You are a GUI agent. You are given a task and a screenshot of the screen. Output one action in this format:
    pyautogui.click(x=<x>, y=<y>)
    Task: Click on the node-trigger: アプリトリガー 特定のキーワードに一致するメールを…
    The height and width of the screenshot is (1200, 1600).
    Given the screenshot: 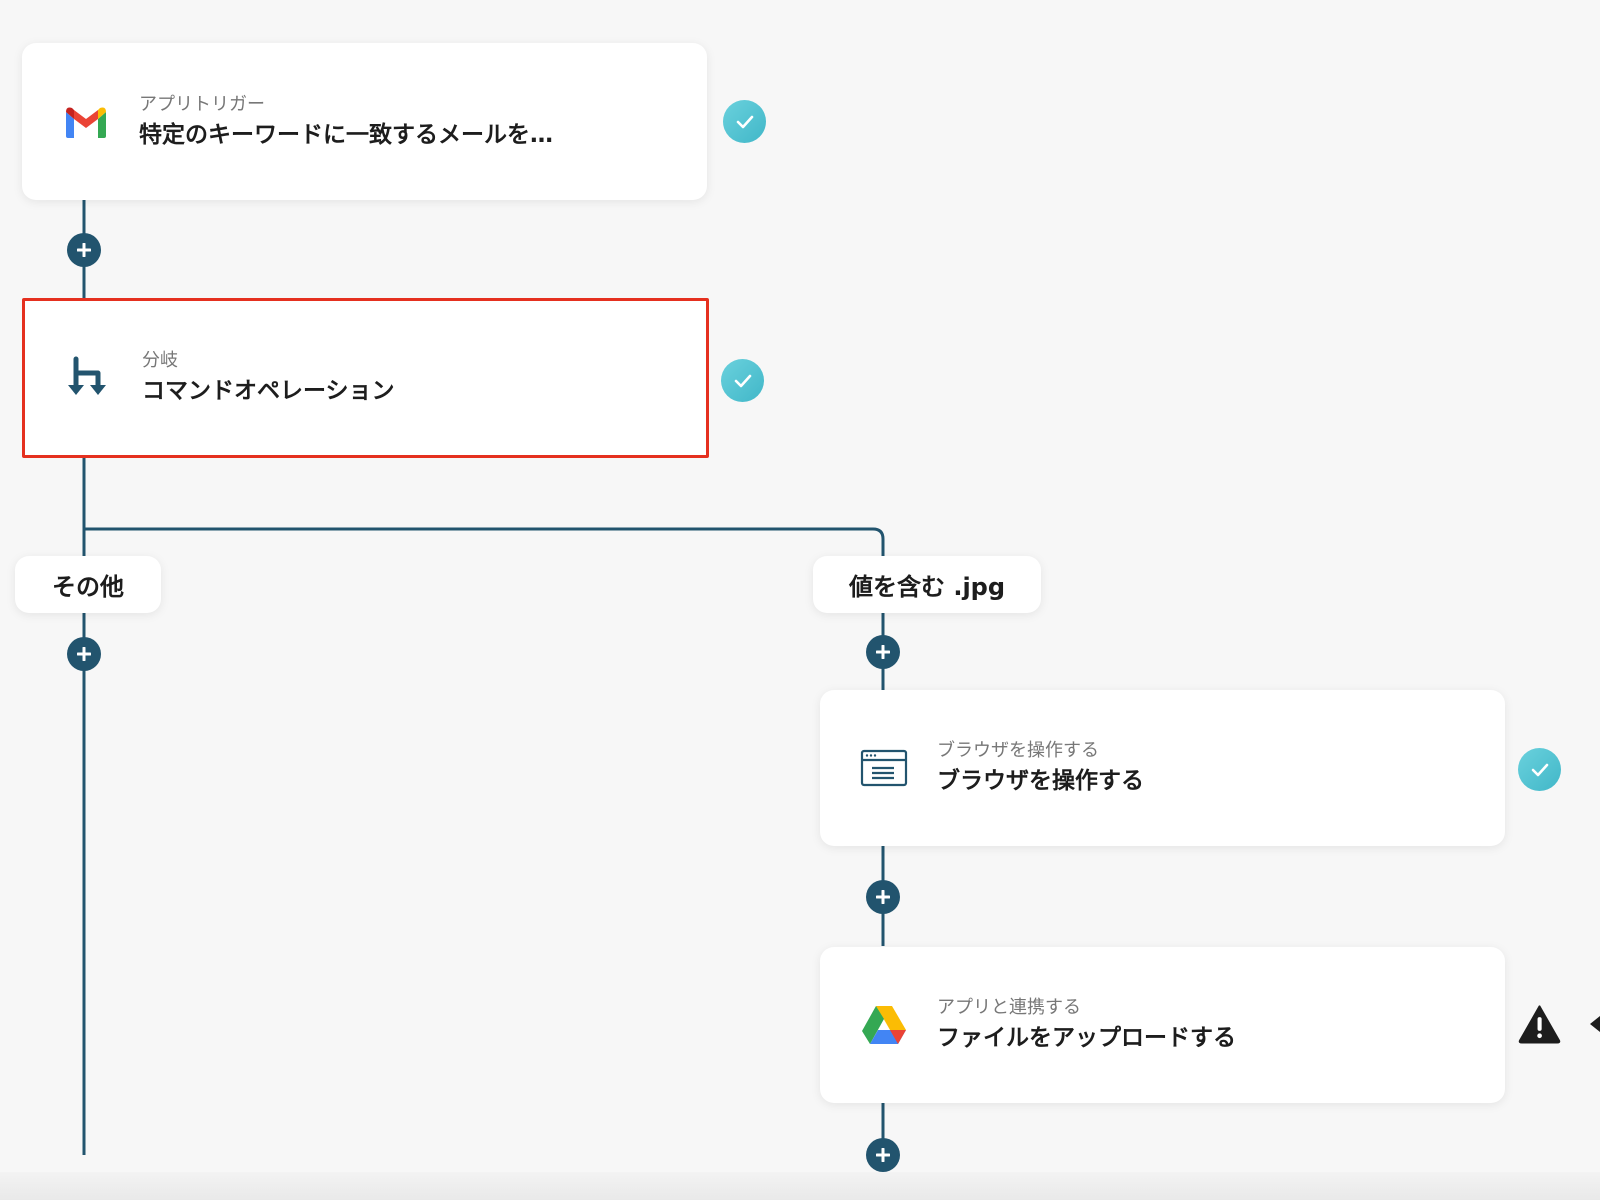 What is the action you would take?
    pyautogui.click(x=364, y=121)
    